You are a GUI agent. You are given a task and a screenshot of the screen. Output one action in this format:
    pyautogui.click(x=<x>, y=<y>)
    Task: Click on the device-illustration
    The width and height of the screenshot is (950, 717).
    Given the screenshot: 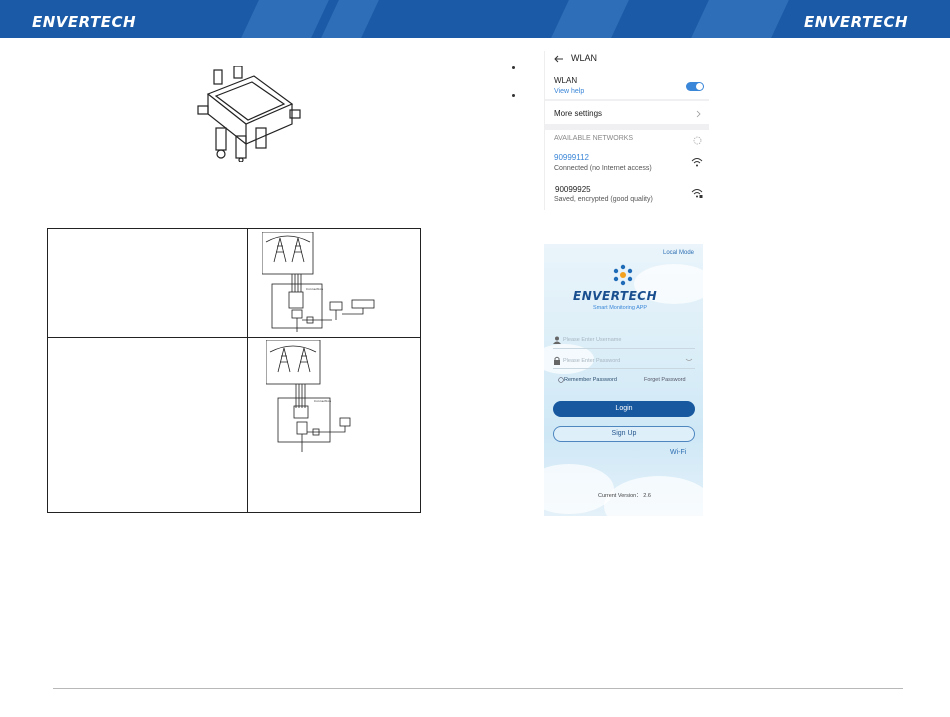 What is the action you would take?
    pyautogui.click(x=249, y=114)
    